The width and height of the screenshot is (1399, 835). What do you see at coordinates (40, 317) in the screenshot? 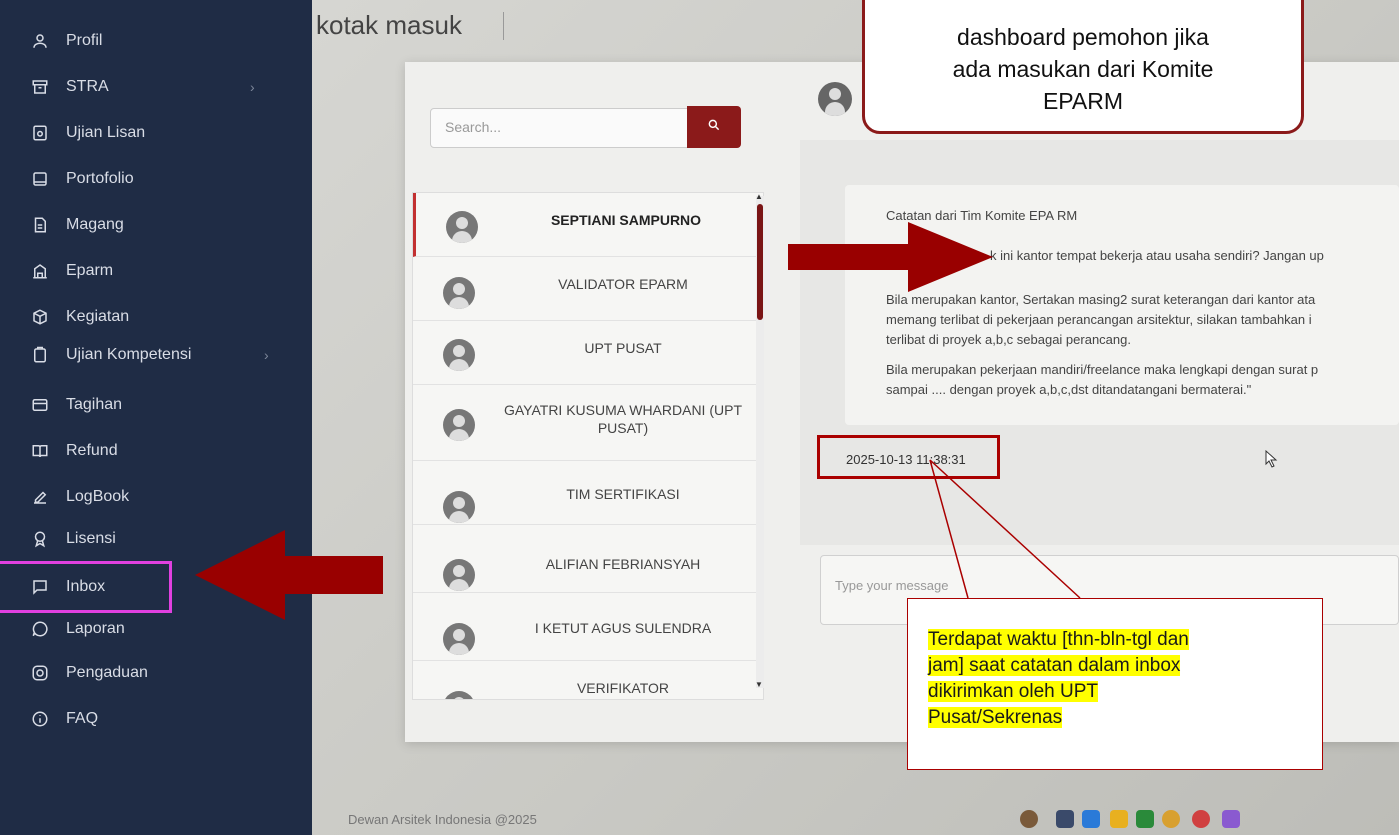
I see `package-icon` at bounding box center [40, 317].